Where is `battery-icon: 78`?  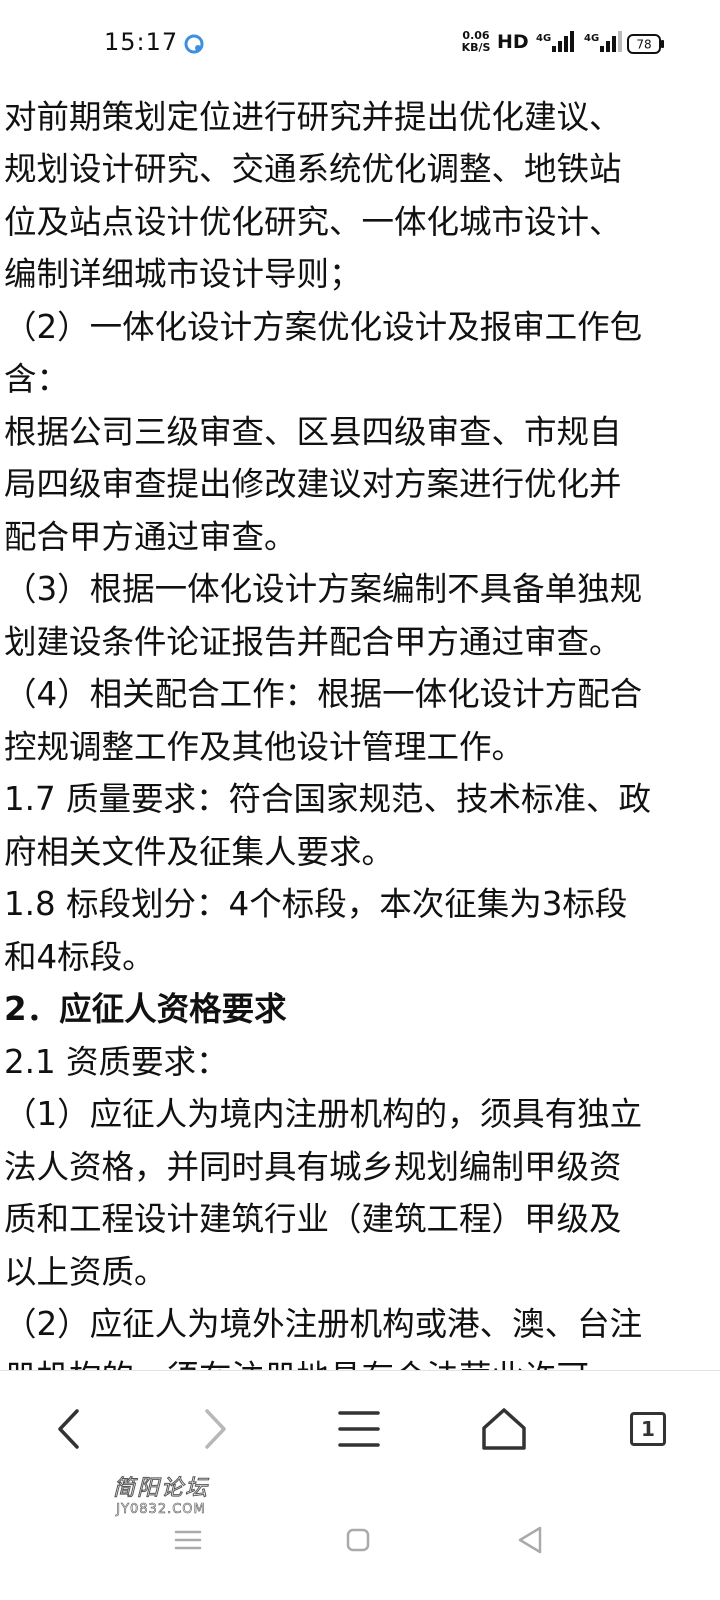 battery-icon: 78 is located at coordinates (645, 44).